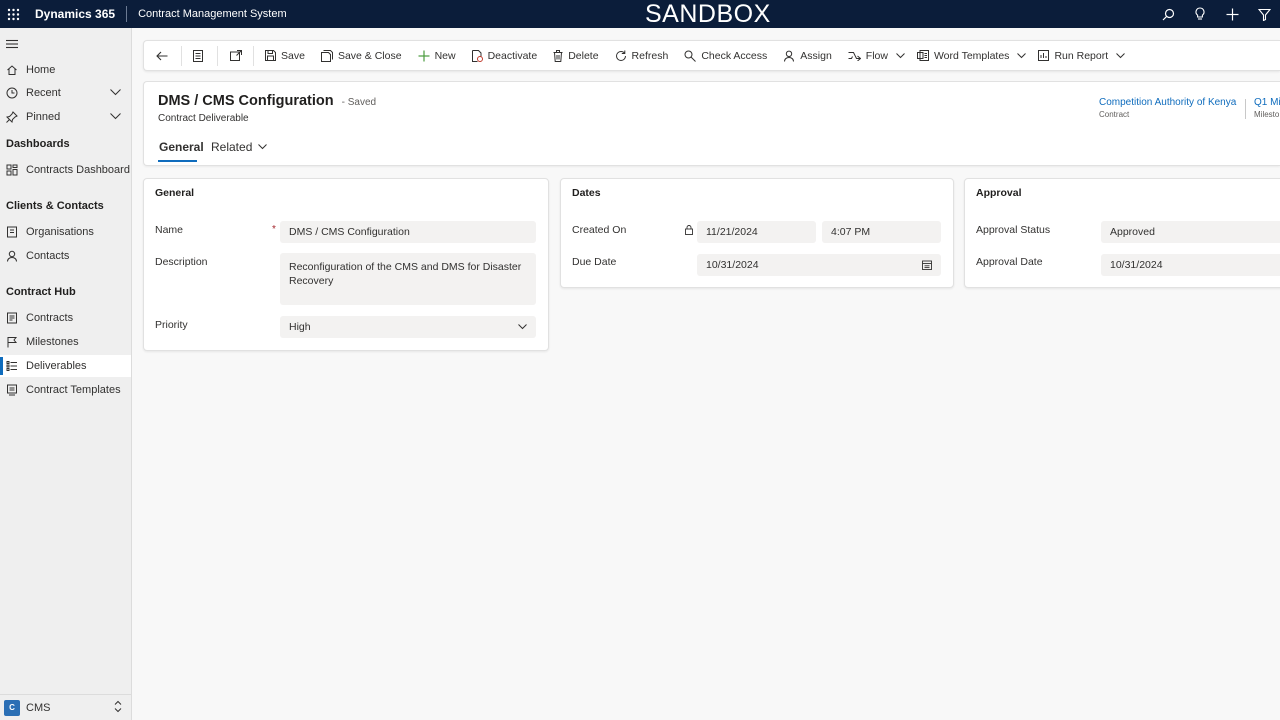 The height and width of the screenshot is (720, 1280). Describe the element at coordinates (65, 232) in the screenshot. I see `sidebar-item-organisations: Organisations` at that location.